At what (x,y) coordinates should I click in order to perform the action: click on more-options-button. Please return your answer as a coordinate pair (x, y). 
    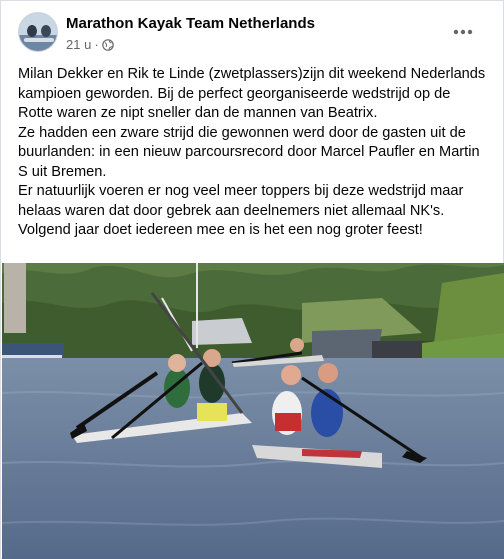
    Looking at the image, I should click on (463, 32).